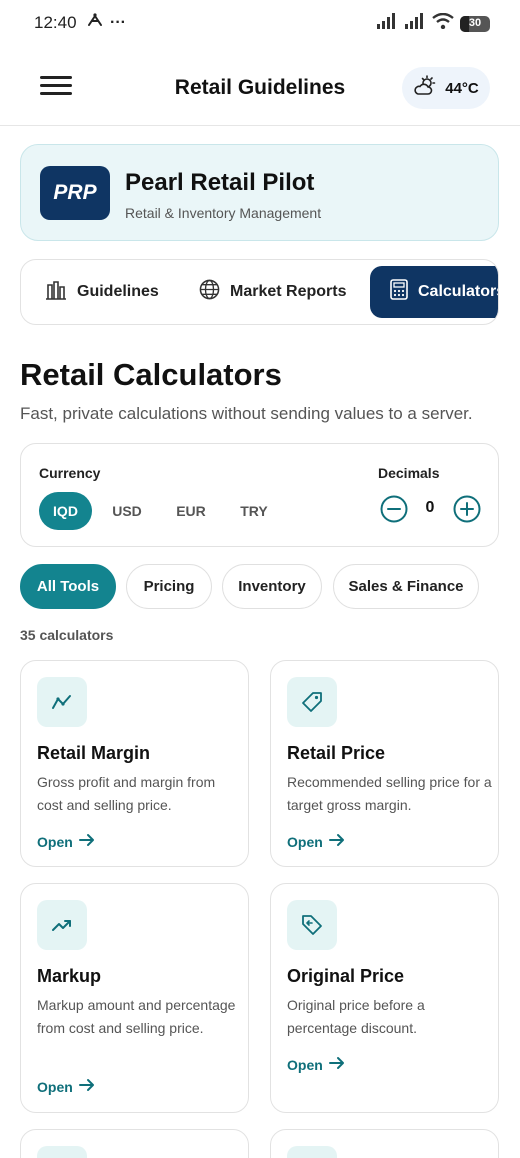 The image size is (520, 1158). Describe the element at coordinates (56, 292) in the screenshot. I see `guidelines-icon` at that location.